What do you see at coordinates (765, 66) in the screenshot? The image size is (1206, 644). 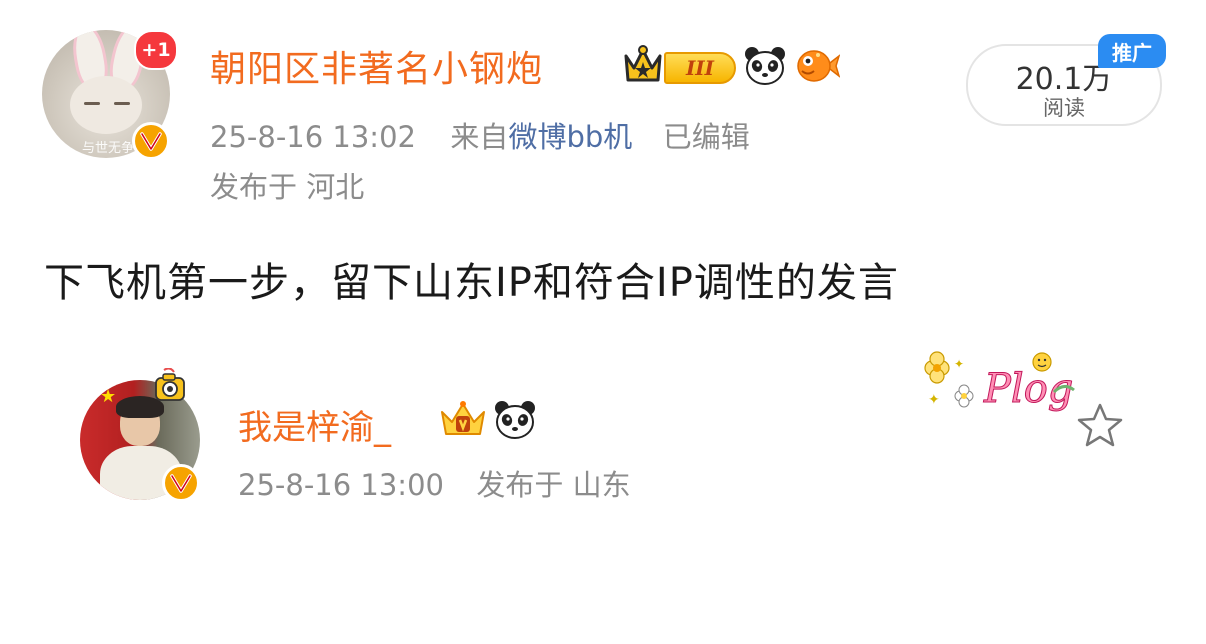 I see `panda-icon` at bounding box center [765, 66].